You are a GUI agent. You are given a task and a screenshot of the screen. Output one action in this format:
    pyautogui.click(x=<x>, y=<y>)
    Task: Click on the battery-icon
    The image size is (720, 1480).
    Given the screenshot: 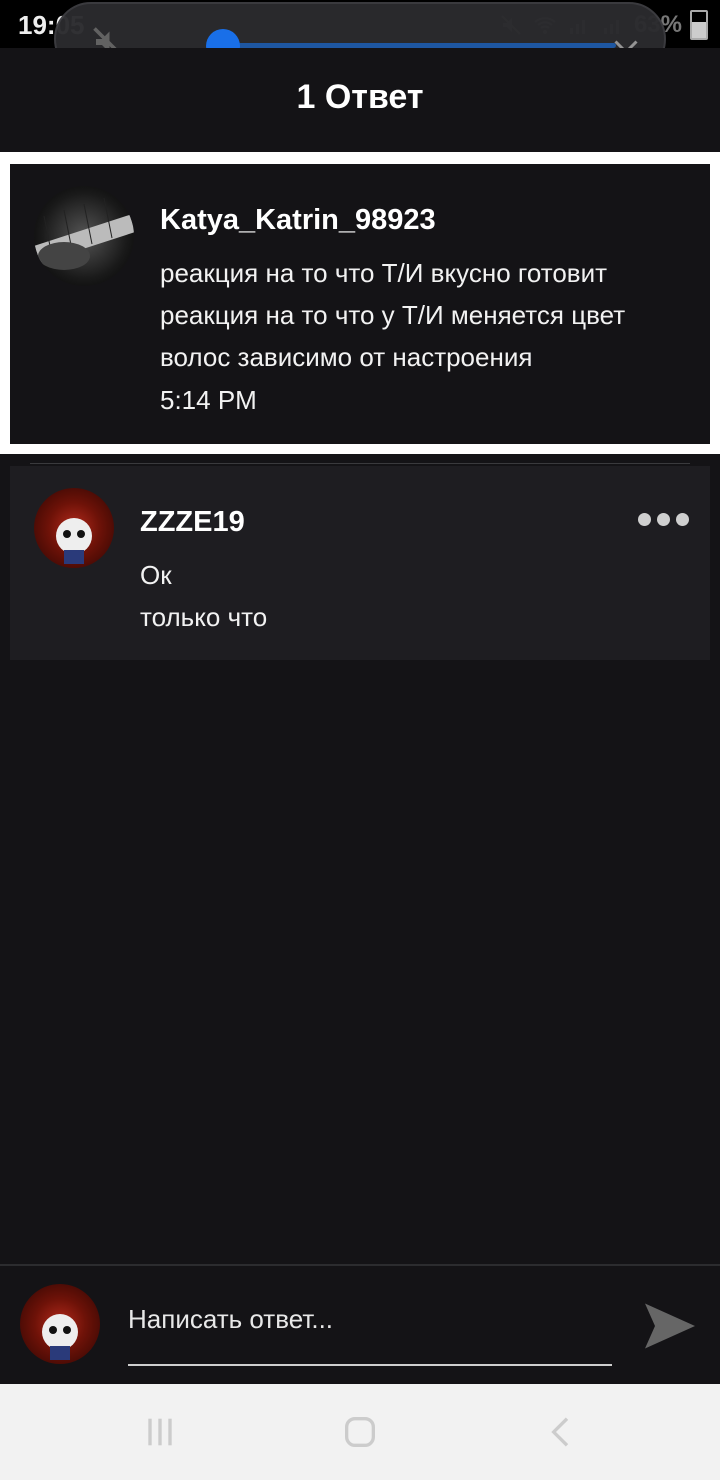 What is the action you would take?
    pyautogui.click(x=699, y=25)
    